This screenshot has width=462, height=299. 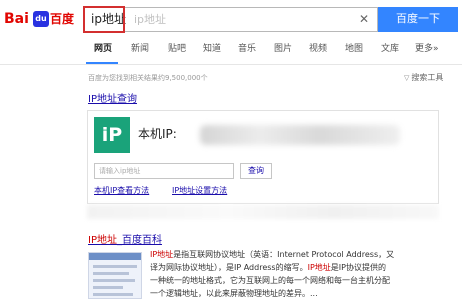 I want to click on ip-settings-howto-link: IP地址设置方法, so click(x=199, y=190).